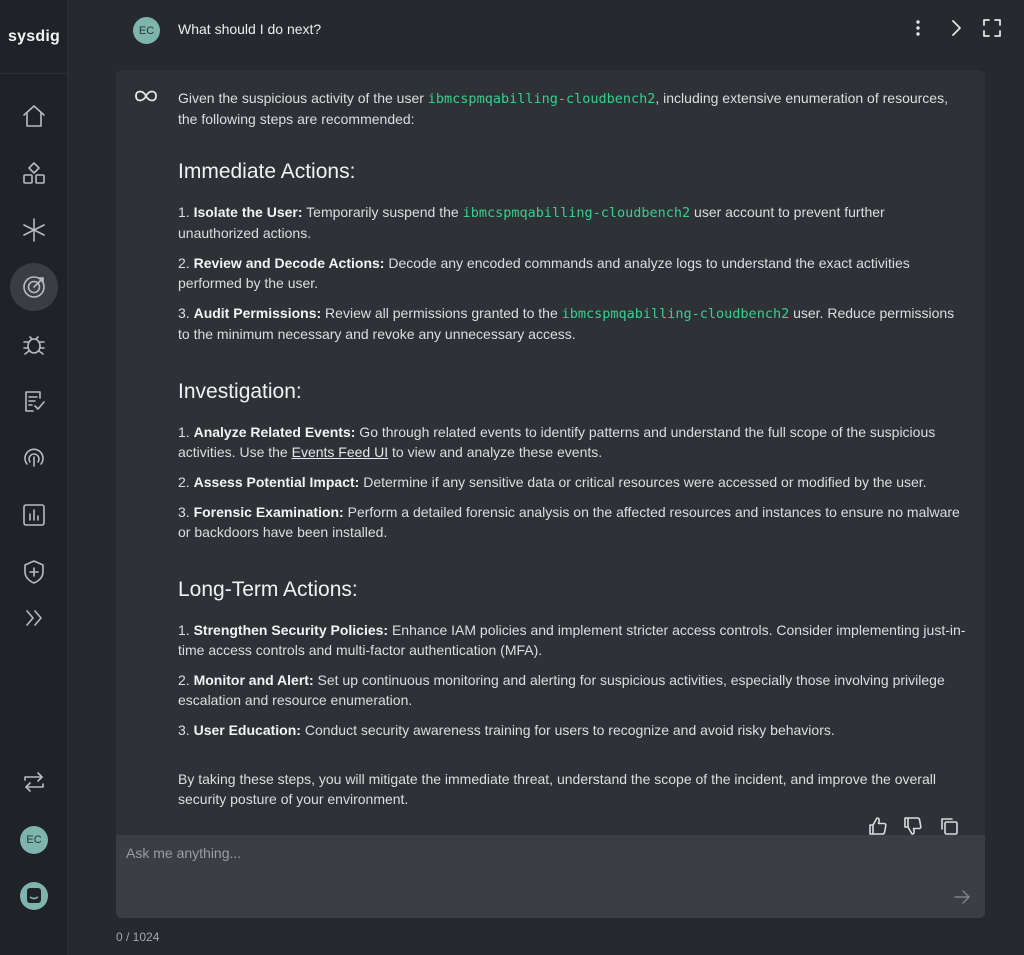 The height and width of the screenshot is (955, 1024). I want to click on chat-input, so click(526, 865).